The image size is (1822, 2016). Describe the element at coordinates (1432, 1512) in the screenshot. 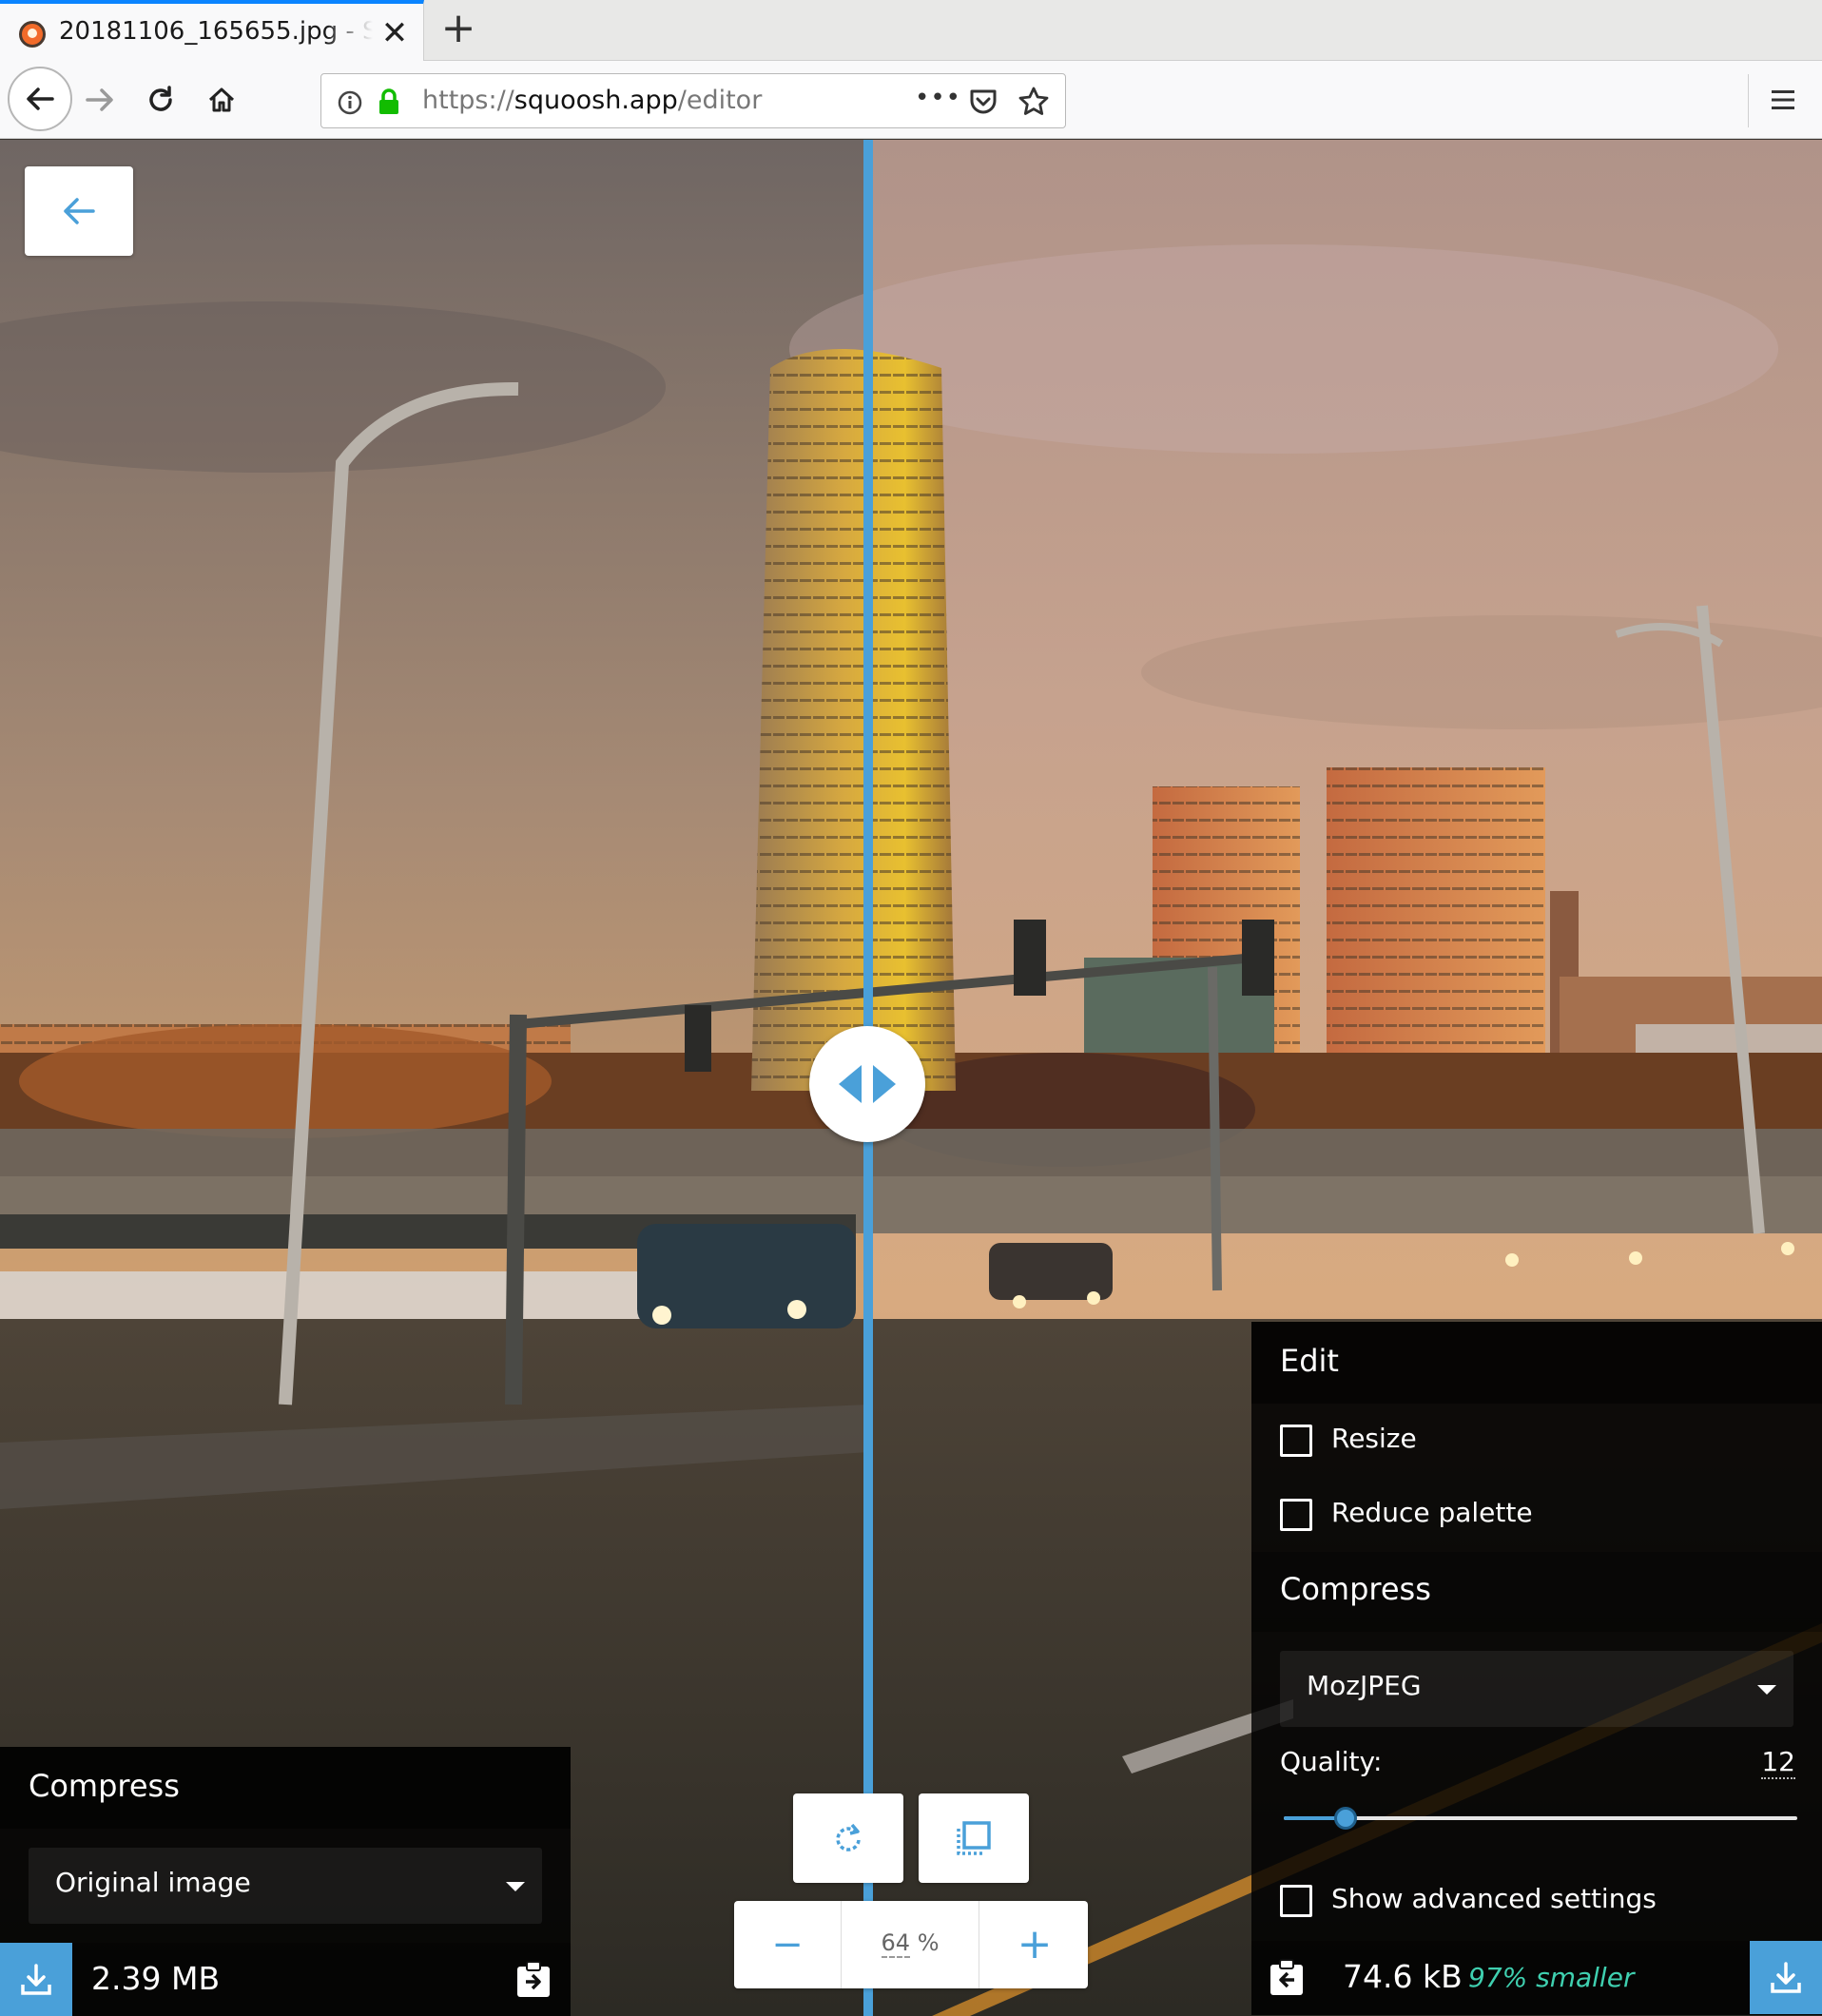

I see `reduce-palette-label: Reduce palette` at that location.